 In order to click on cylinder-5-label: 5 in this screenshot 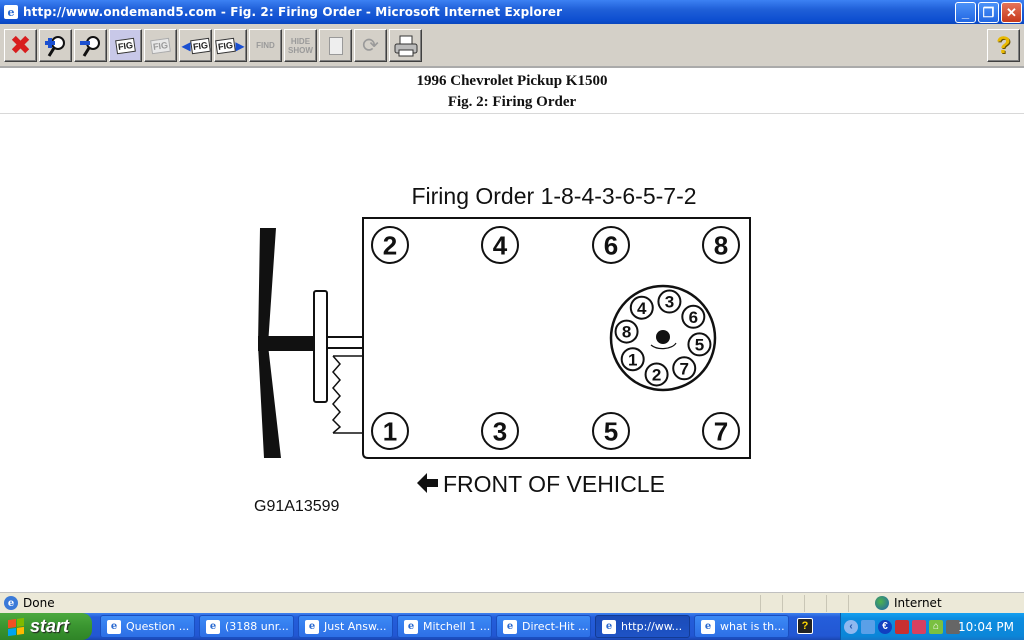, I will do `click(611, 431)`.